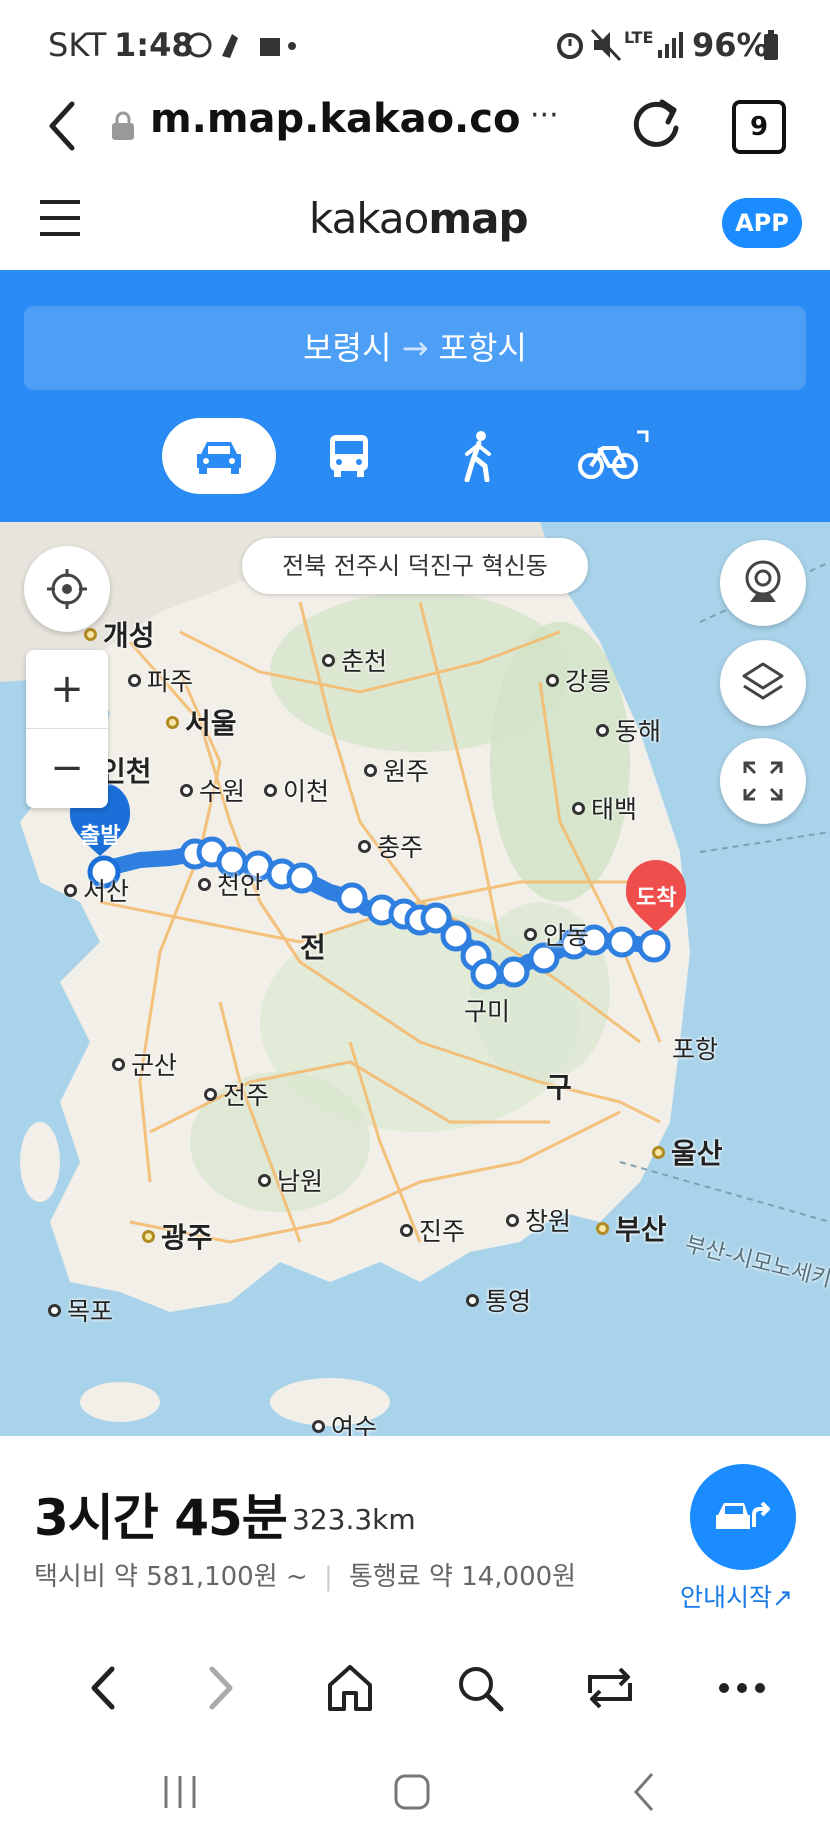 This screenshot has width=830, height=1844. Describe the element at coordinates (241, 45) in the screenshot. I see `notification-icons` at that location.